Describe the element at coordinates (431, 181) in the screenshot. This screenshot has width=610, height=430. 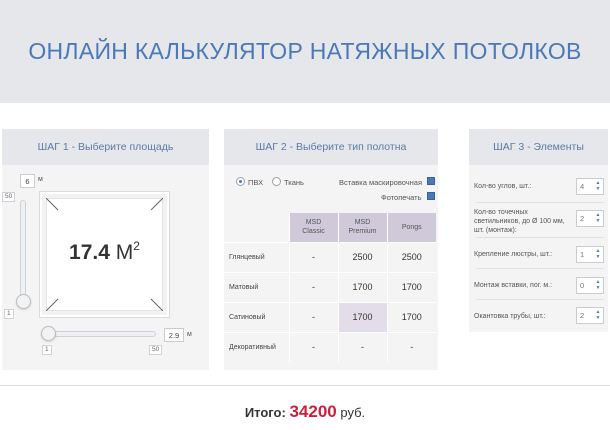
I see `masking-insert-checkbox` at that location.